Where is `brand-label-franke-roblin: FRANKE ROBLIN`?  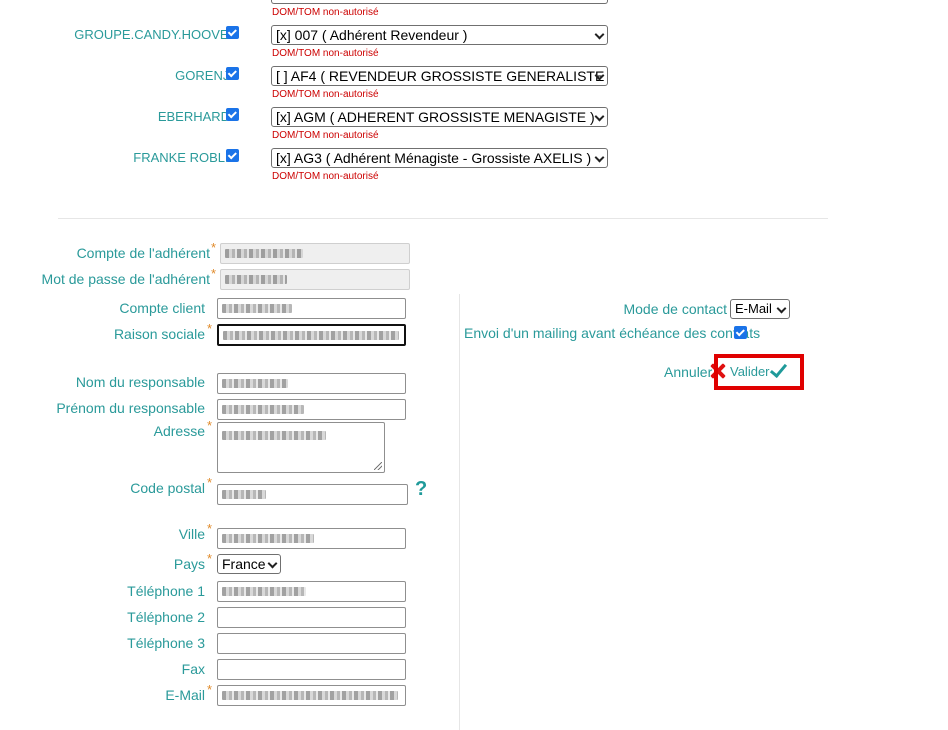
brand-label-franke-roblin: FRANKE ROBLIN is located at coordinates (185, 157).